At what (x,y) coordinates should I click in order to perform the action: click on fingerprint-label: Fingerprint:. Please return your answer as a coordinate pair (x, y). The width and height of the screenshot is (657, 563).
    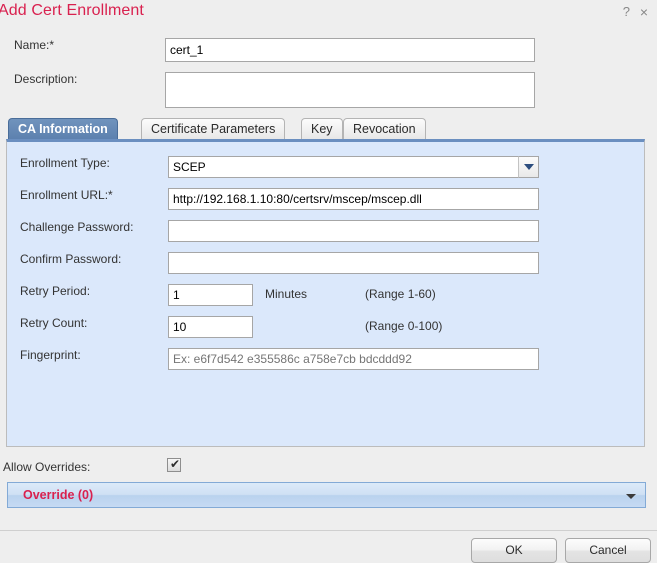
    Looking at the image, I should click on (50, 355).